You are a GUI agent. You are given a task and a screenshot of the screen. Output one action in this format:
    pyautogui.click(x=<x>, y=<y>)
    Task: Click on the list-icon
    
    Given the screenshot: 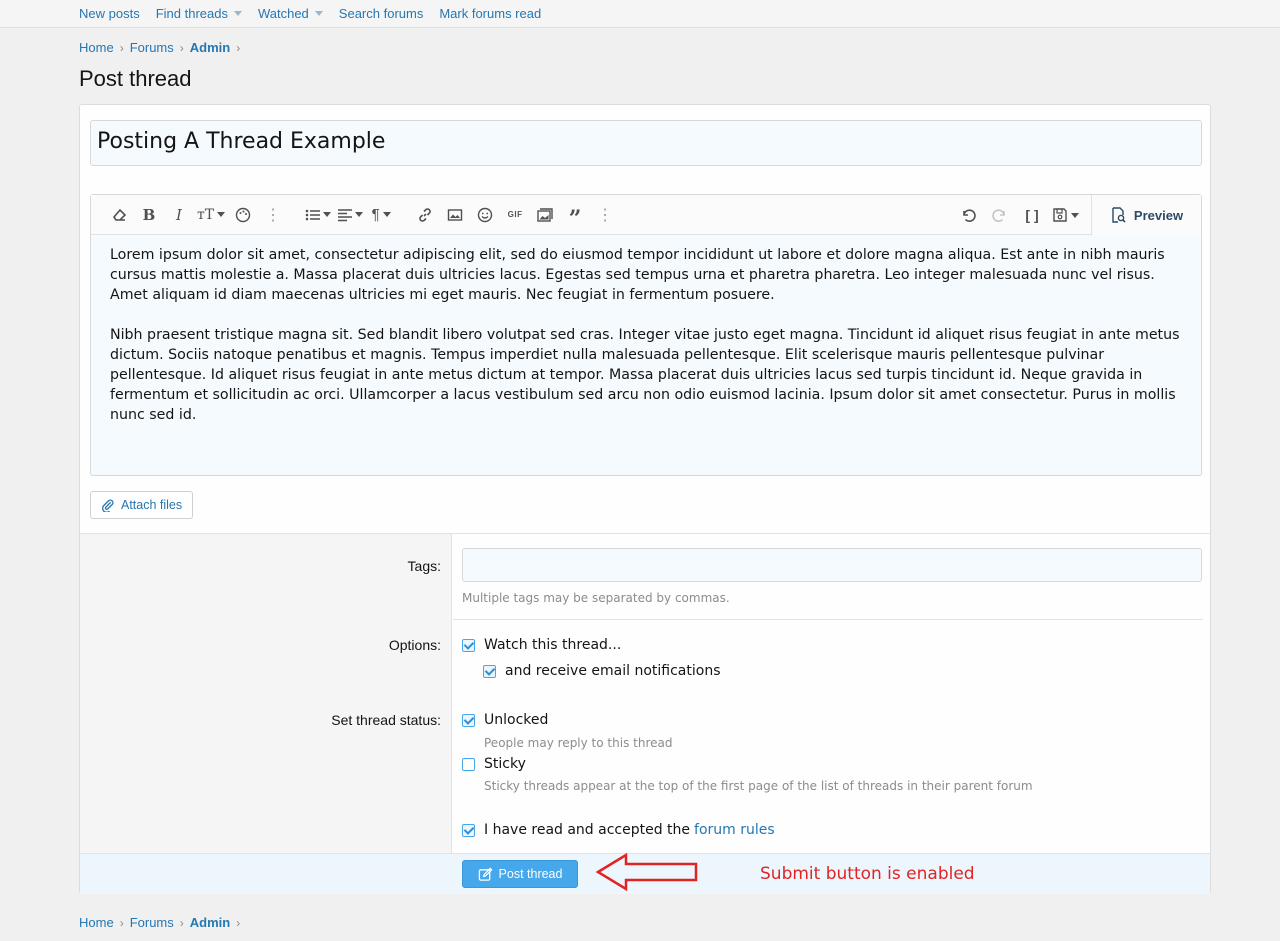 What is the action you would take?
    pyautogui.click(x=318, y=215)
    